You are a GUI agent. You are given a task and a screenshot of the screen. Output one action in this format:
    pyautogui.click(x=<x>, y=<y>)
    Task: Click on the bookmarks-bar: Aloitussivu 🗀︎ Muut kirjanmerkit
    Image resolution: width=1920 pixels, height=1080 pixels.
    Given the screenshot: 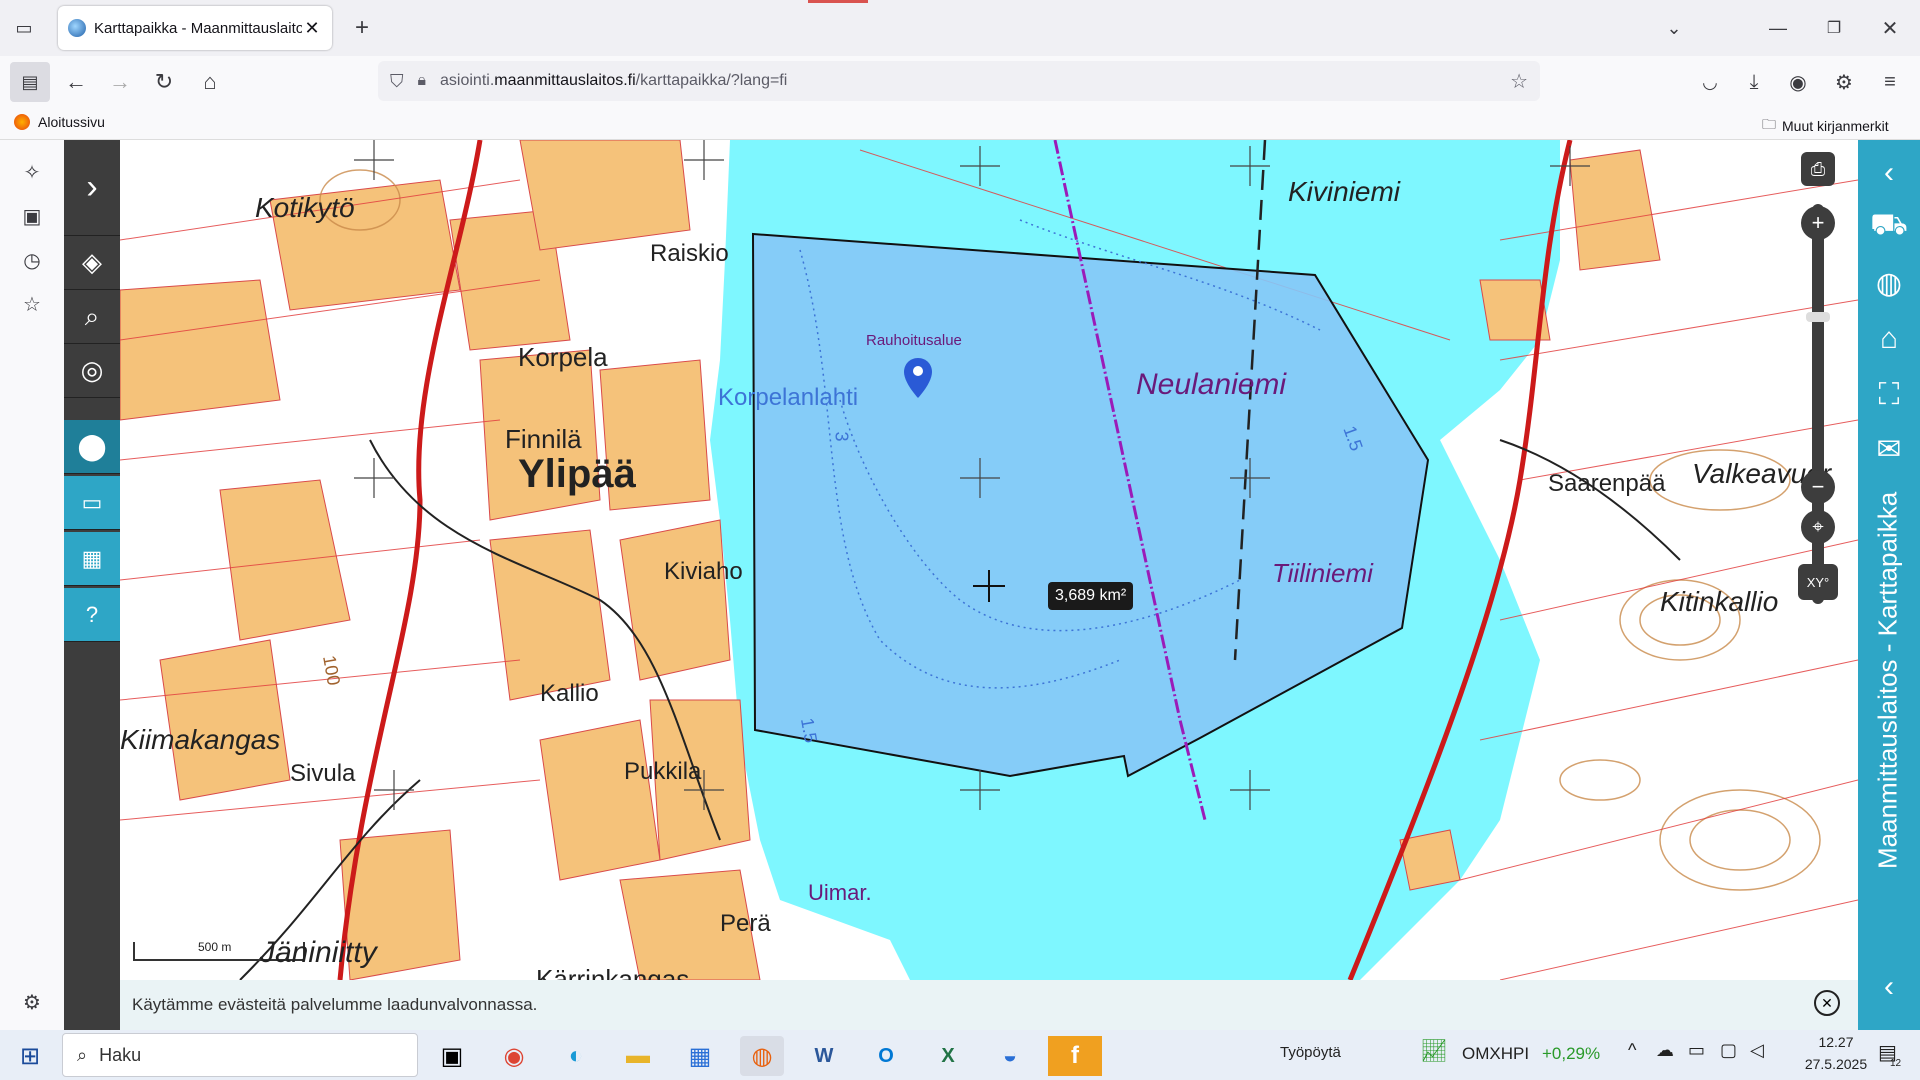 What is the action you would take?
    pyautogui.click(x=960, y=124)
    